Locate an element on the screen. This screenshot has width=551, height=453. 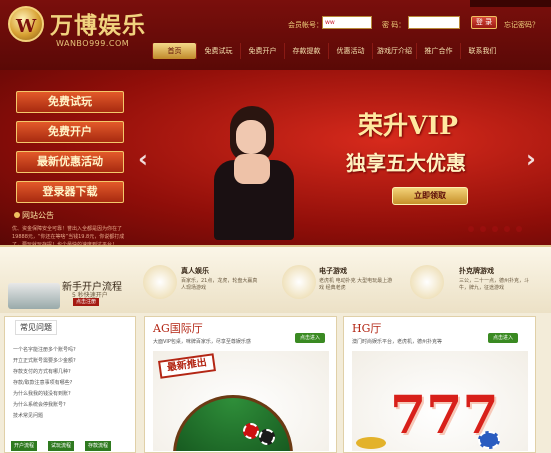
gold-coins is located at coordinates (371, 443).